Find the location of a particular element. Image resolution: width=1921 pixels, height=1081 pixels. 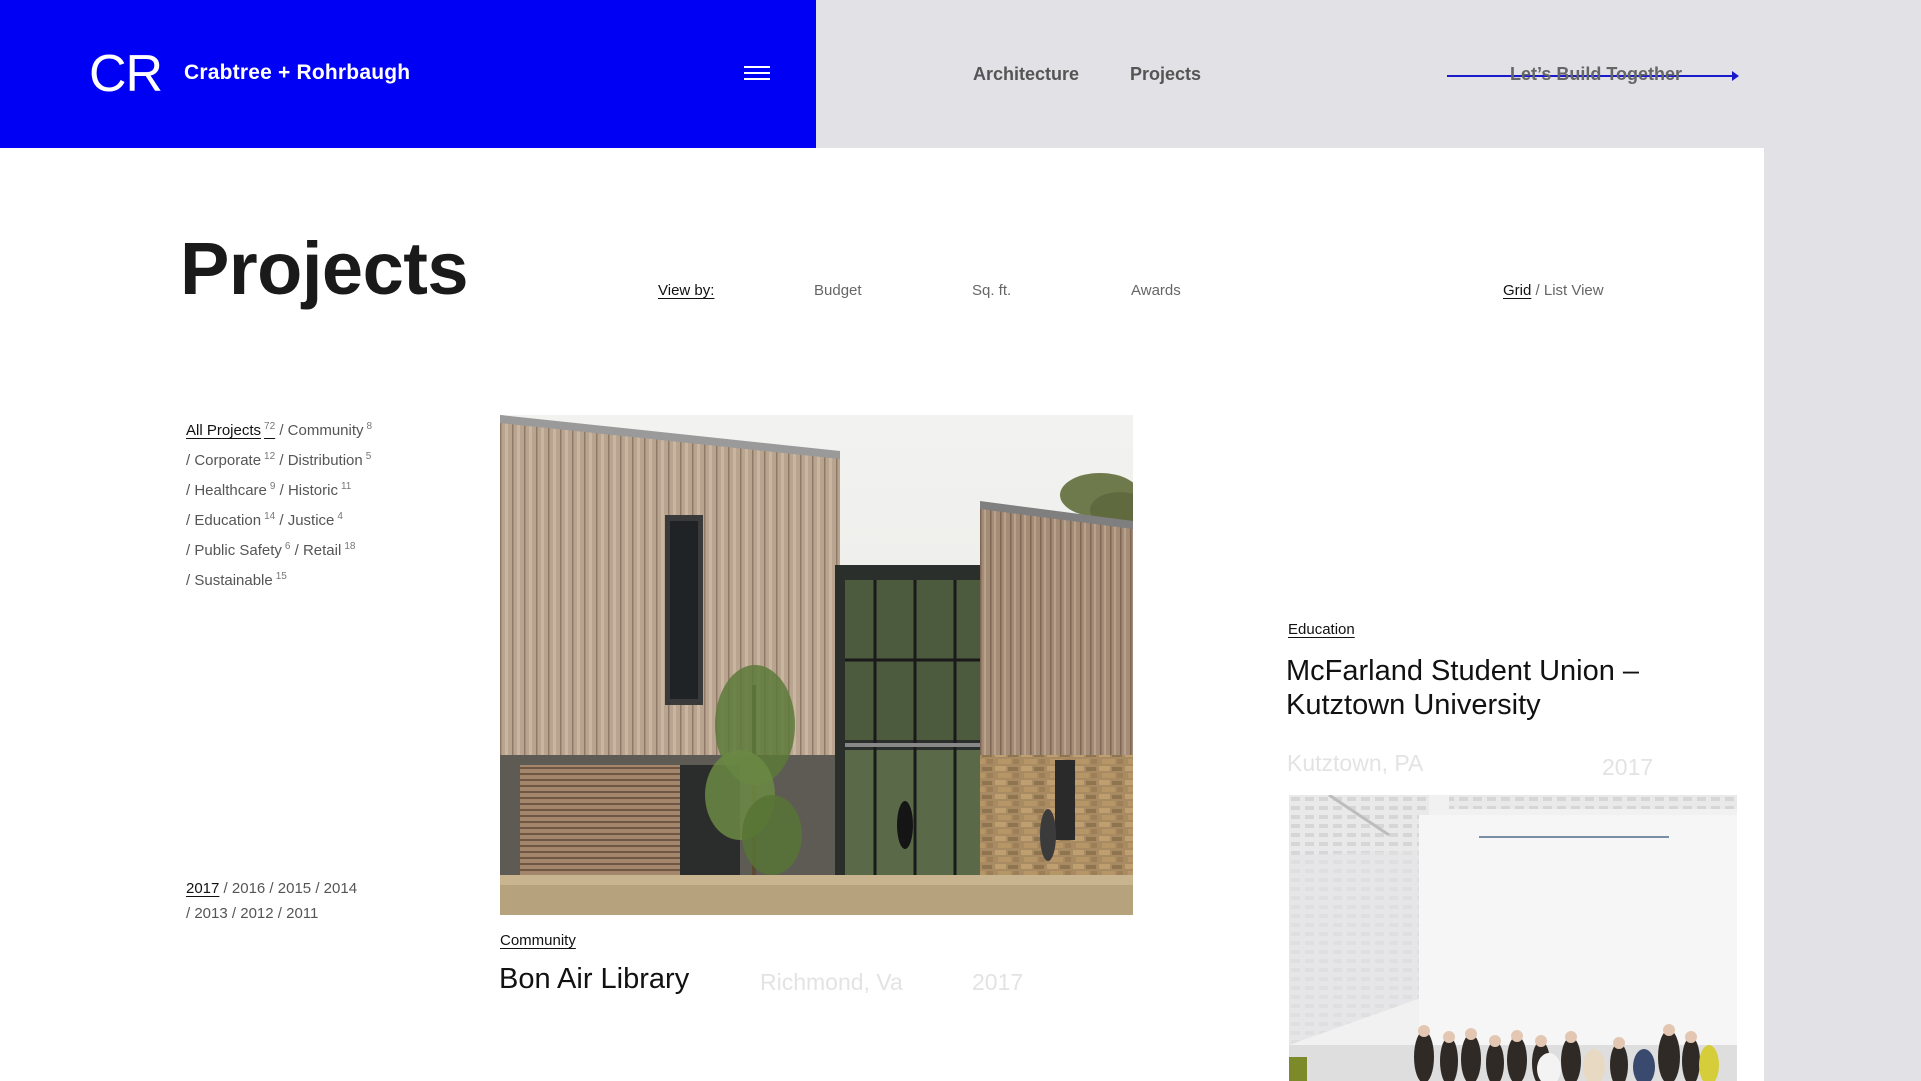

lets-build-together-link: Let’s Build Together is located at coordinates (1593, 76).